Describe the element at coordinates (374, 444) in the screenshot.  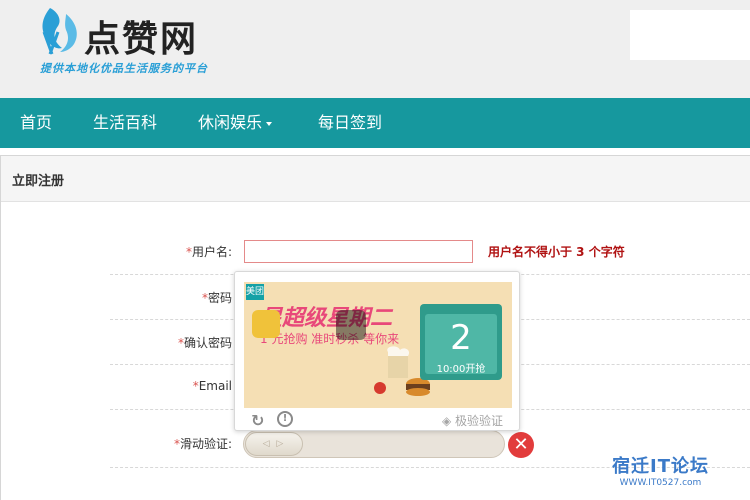
I see `slider-verify-track: ◁ ▷` at that location.